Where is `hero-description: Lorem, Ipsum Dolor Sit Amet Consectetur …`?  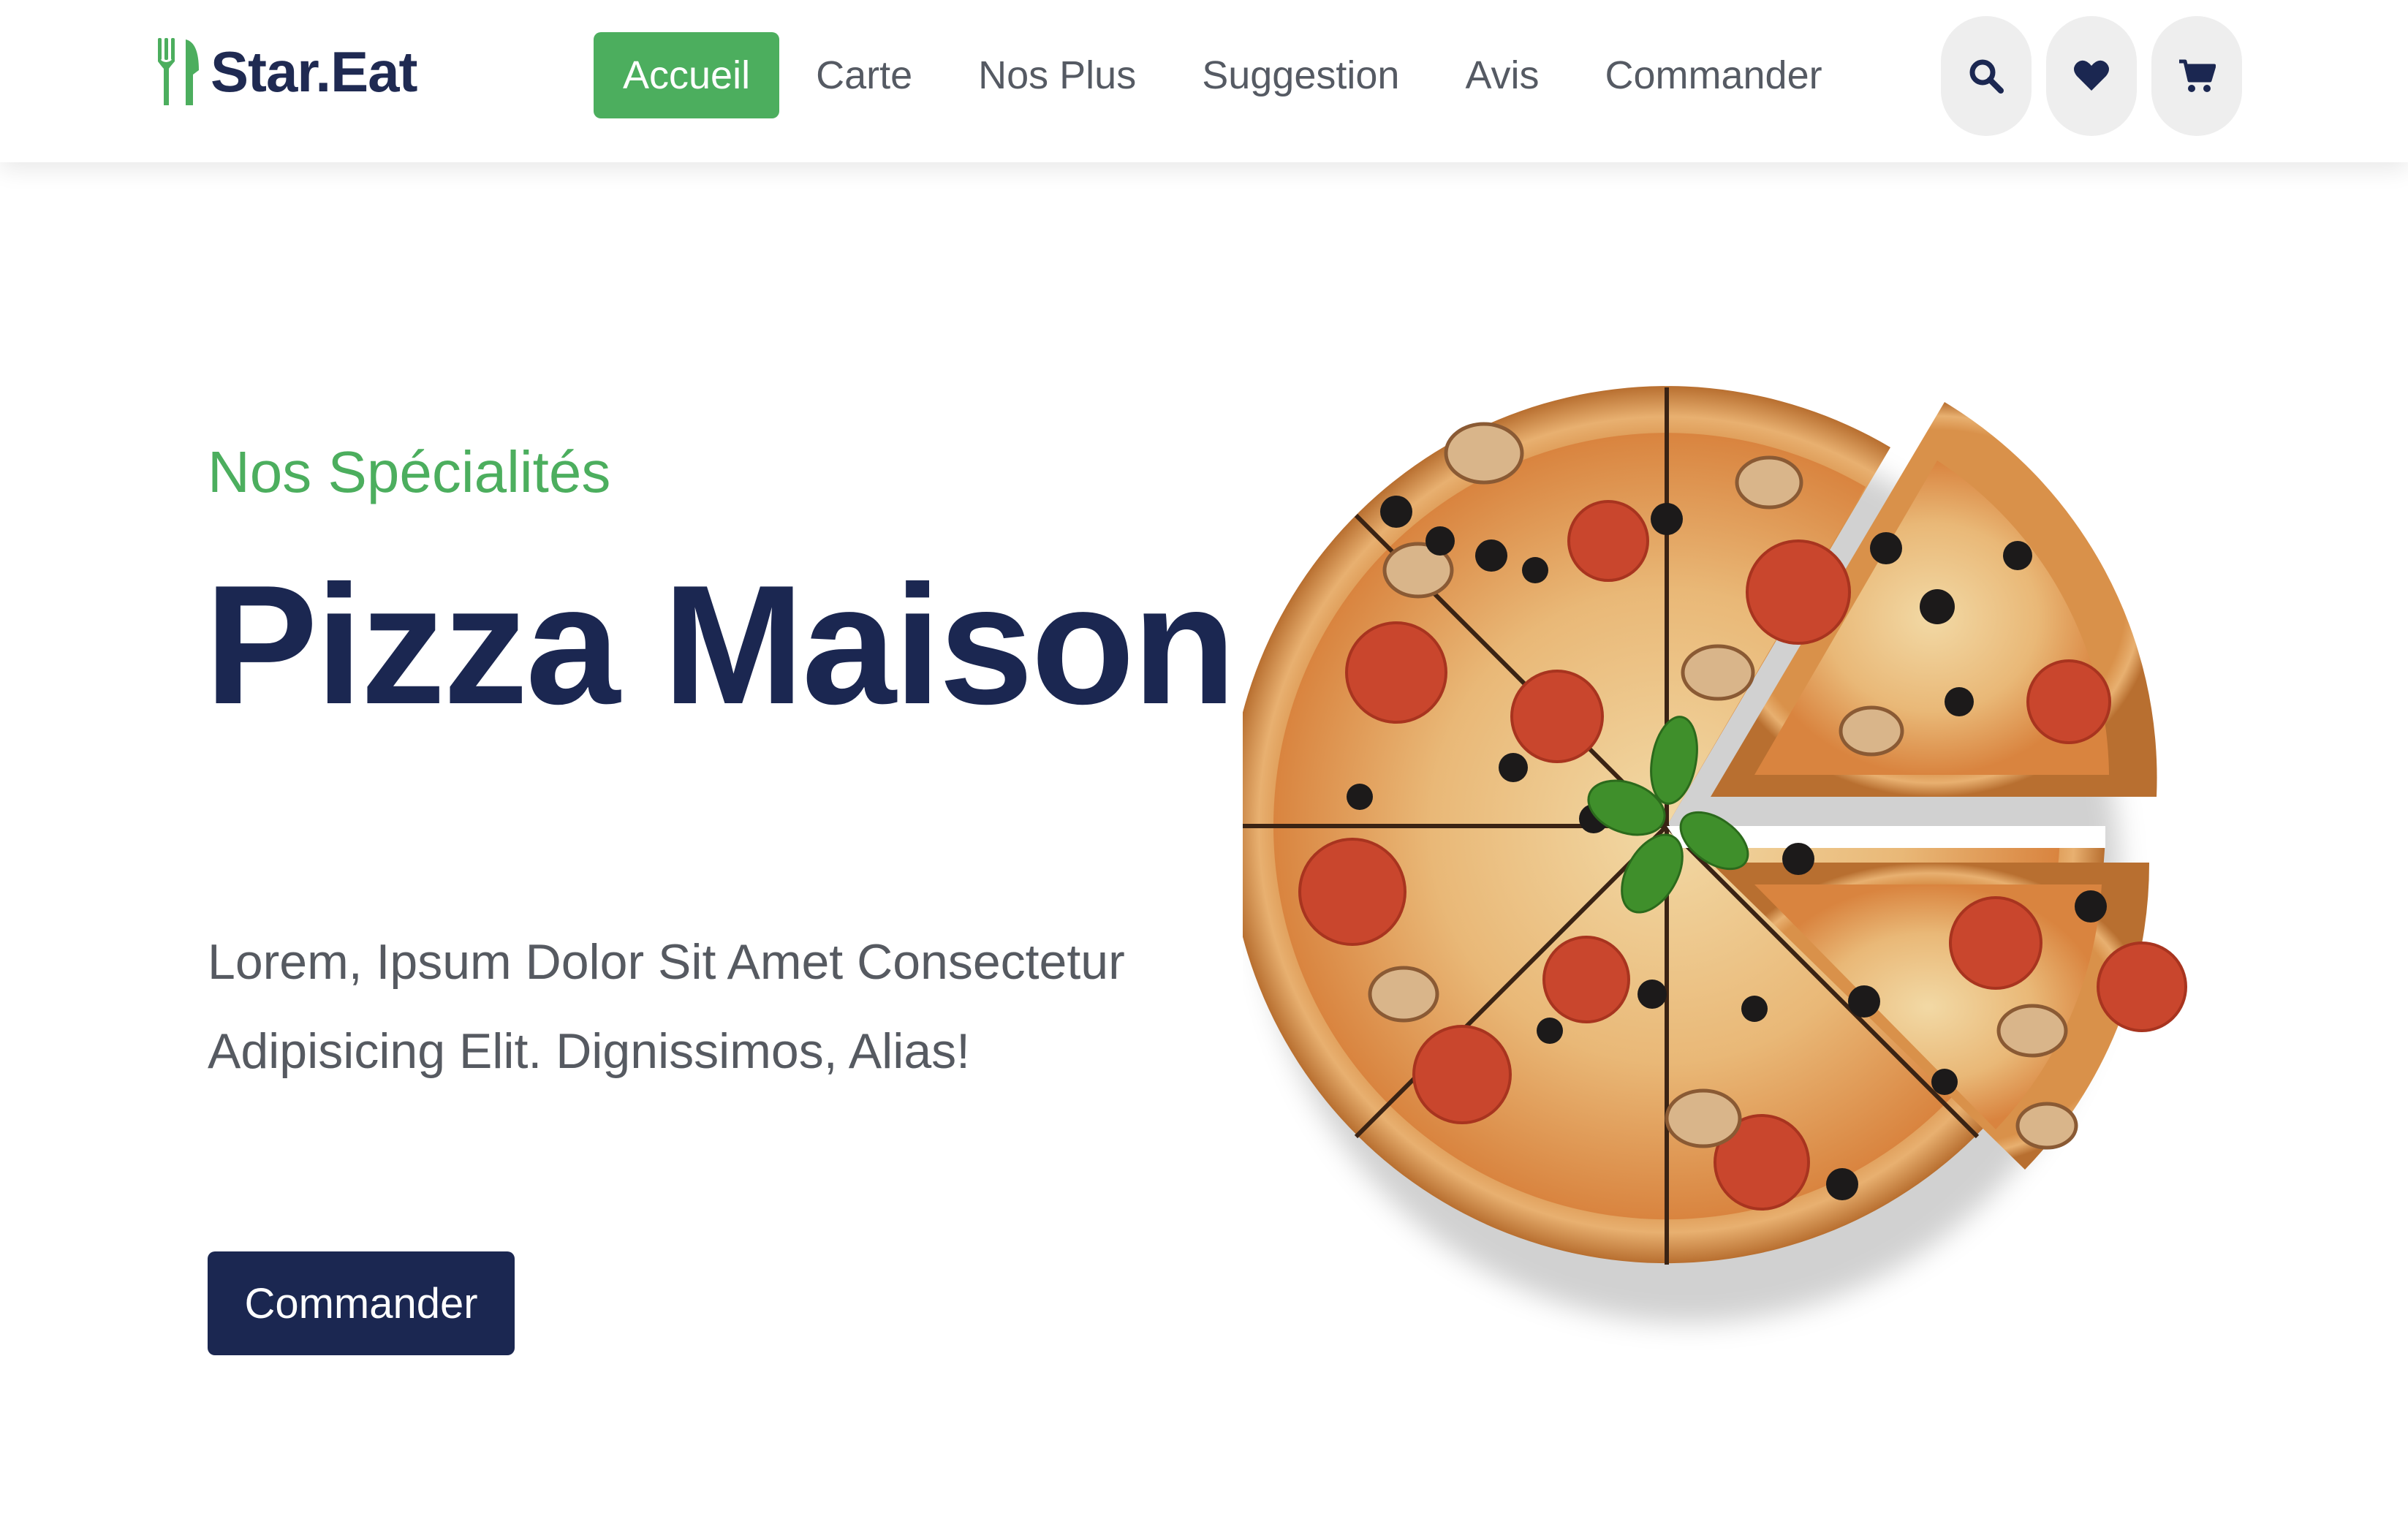 hero-description: Lorem, Ipsum Dolor Sit Amet Consectetur … is located at coordinates (667, 1006).